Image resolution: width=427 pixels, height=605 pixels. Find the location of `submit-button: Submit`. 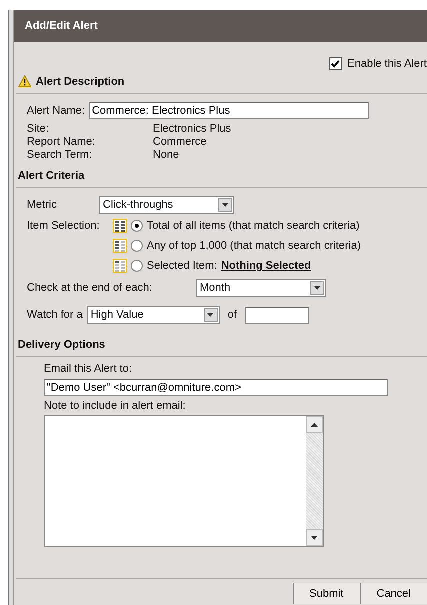

submit-button: Submit is located at coordinates (326, 593).